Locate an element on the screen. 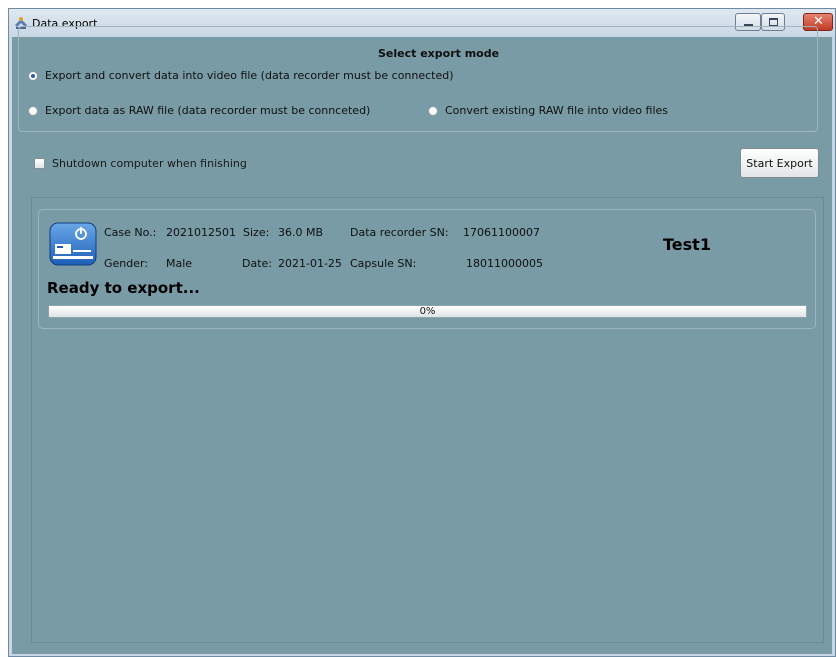  gender-label: Gender: is located at coordinates (126, 263).